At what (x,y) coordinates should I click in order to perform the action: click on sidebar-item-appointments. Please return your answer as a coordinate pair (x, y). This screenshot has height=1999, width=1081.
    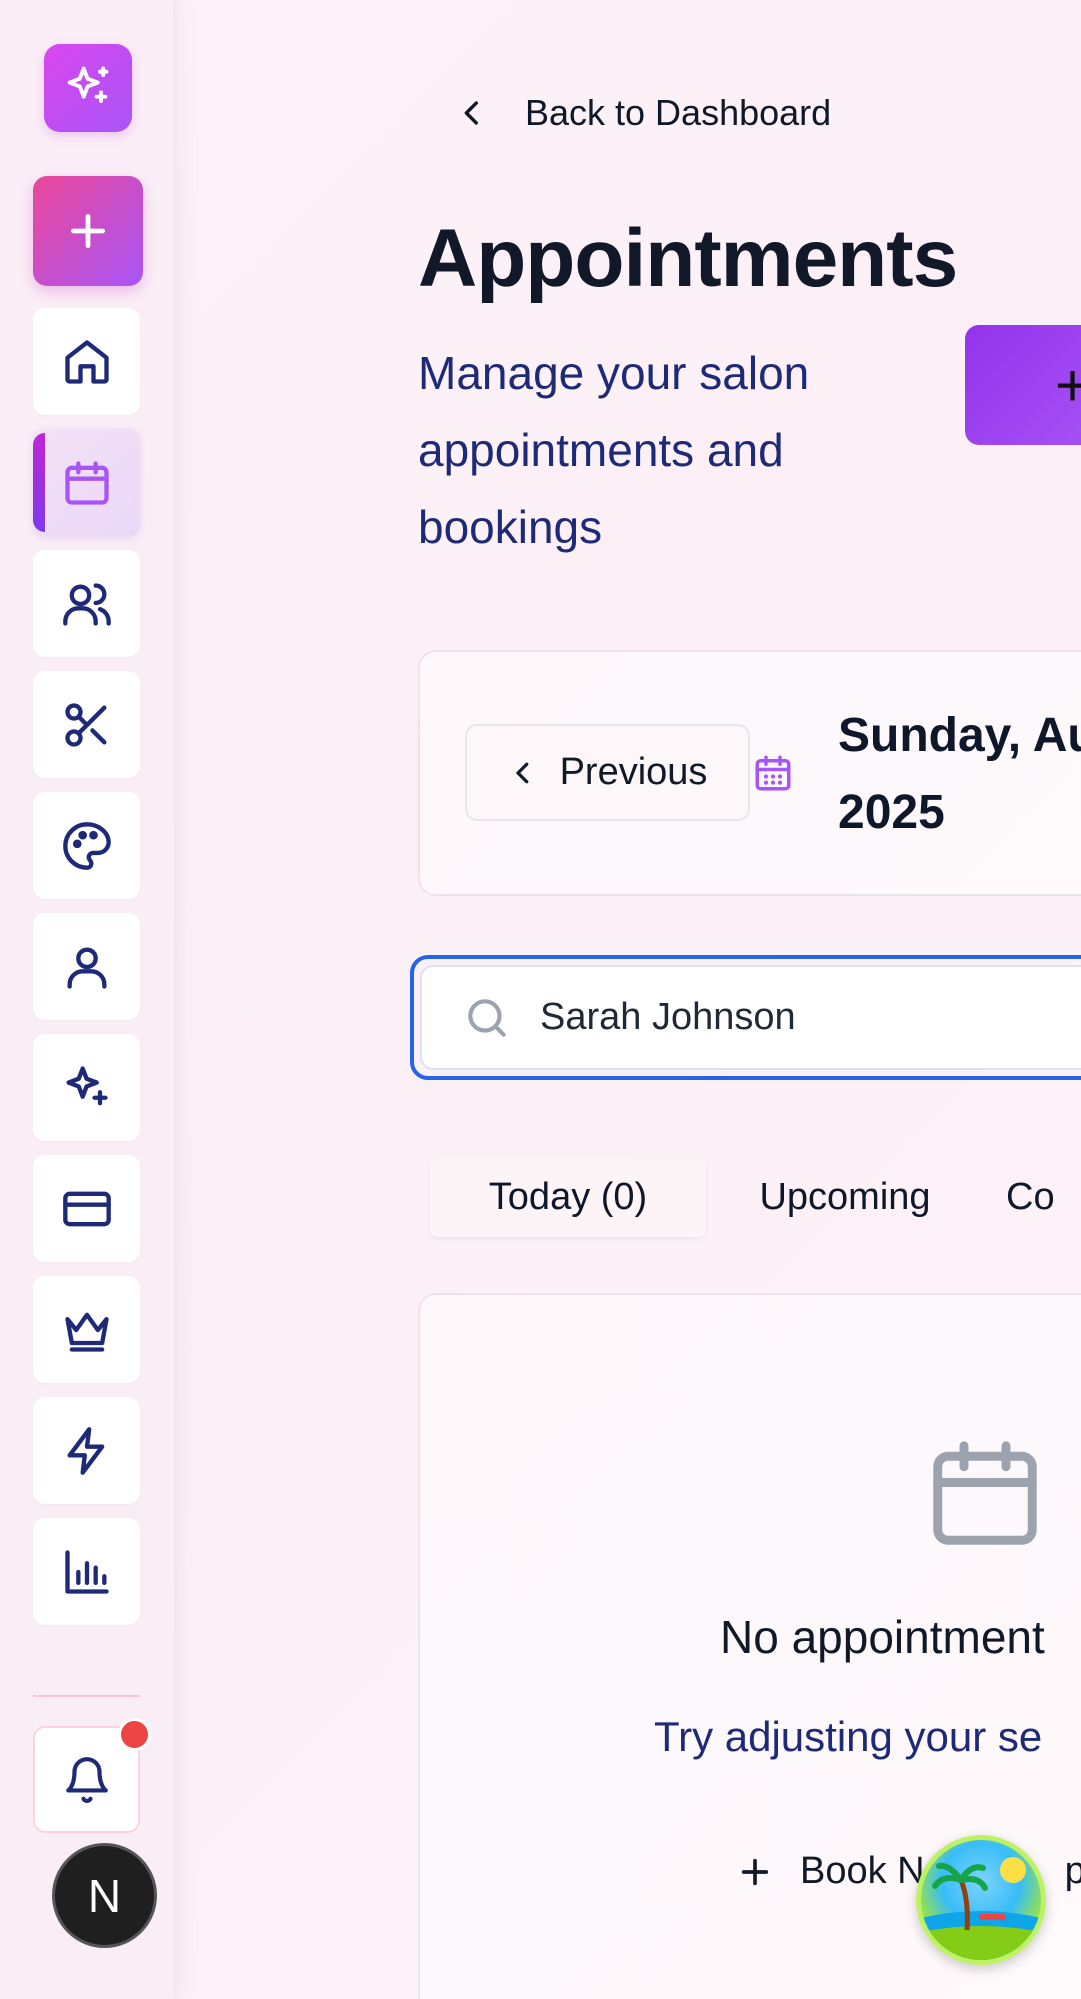
    Looking at the image, I should click on (86, 482).